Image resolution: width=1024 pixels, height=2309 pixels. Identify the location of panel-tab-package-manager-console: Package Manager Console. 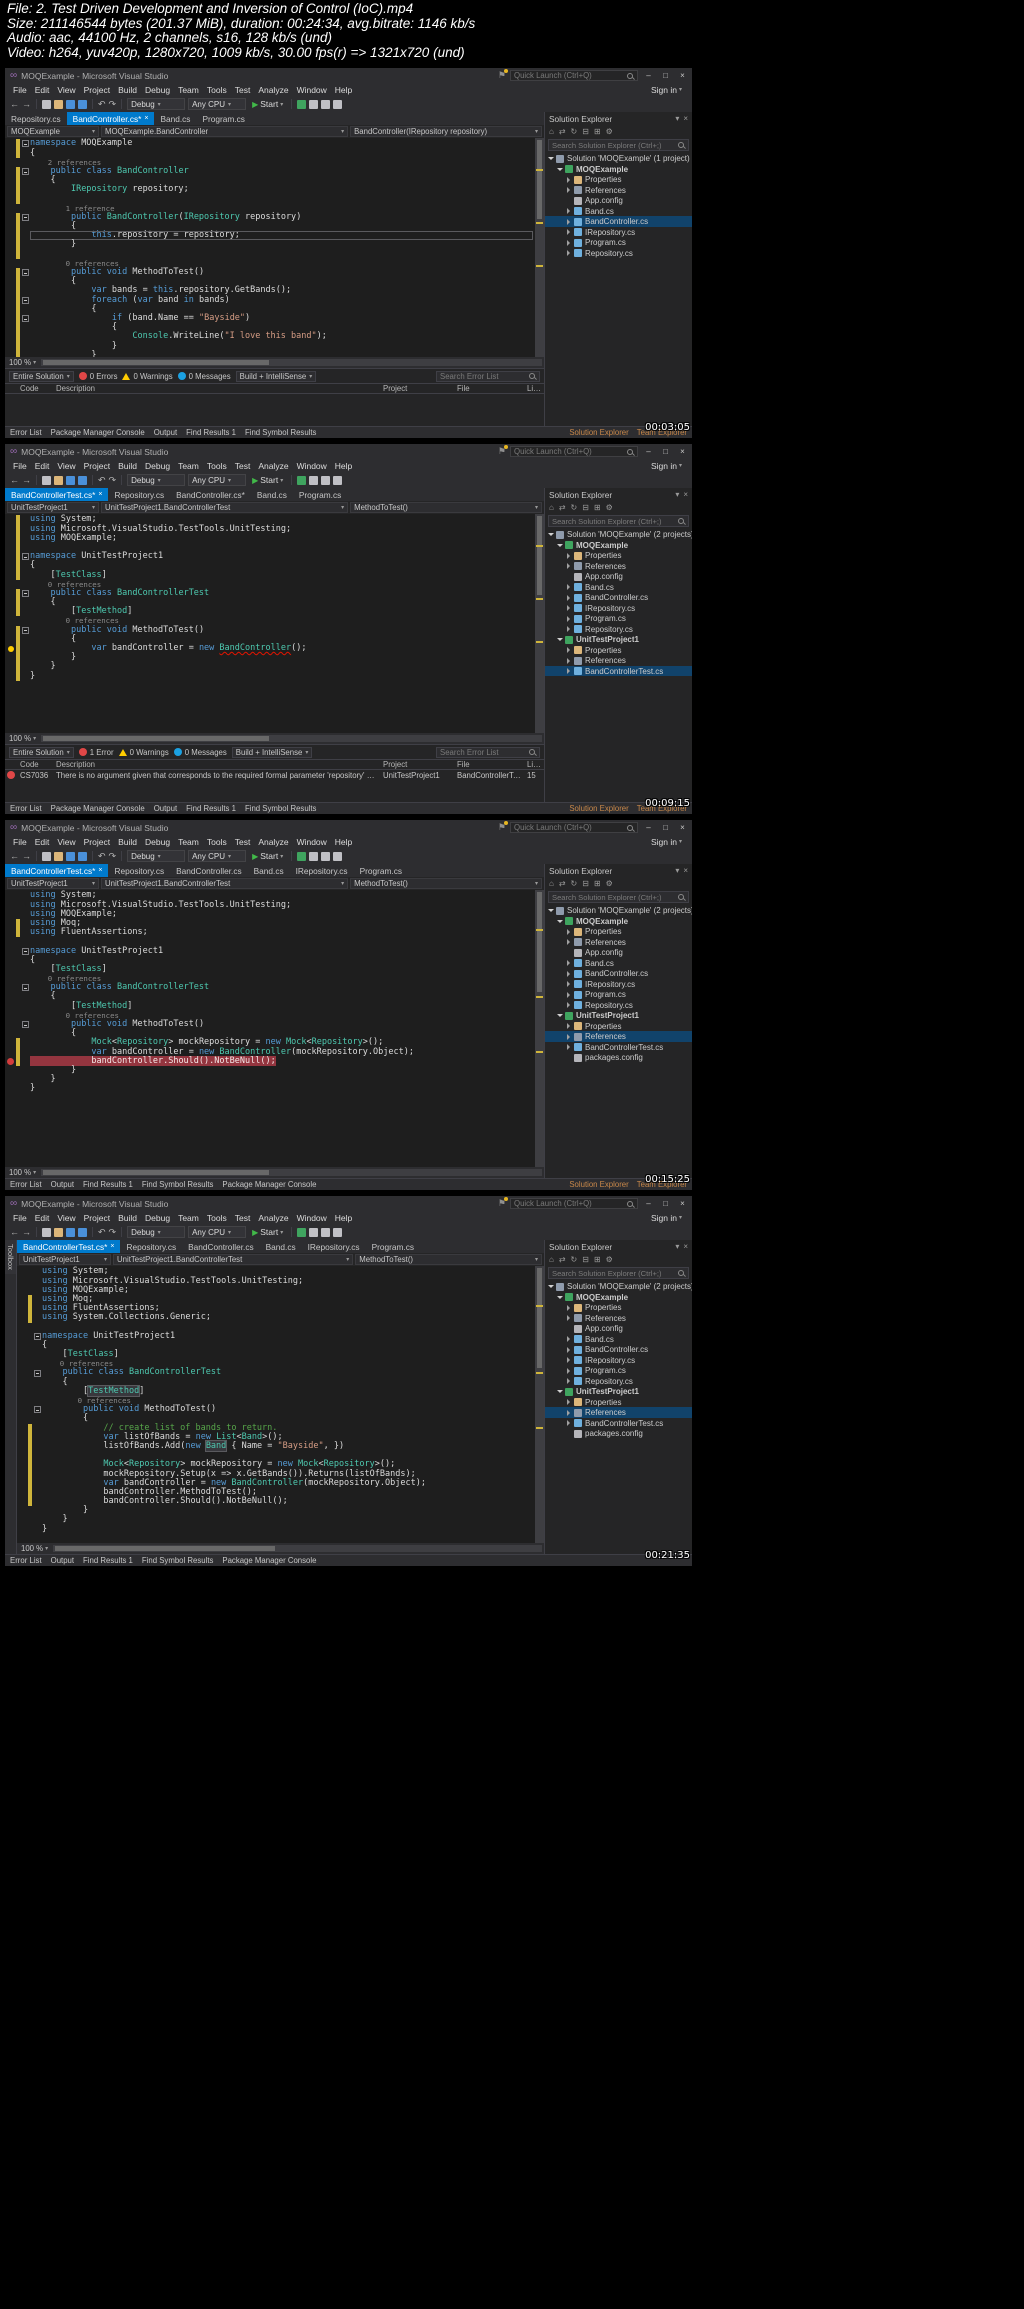
(269, 1184).